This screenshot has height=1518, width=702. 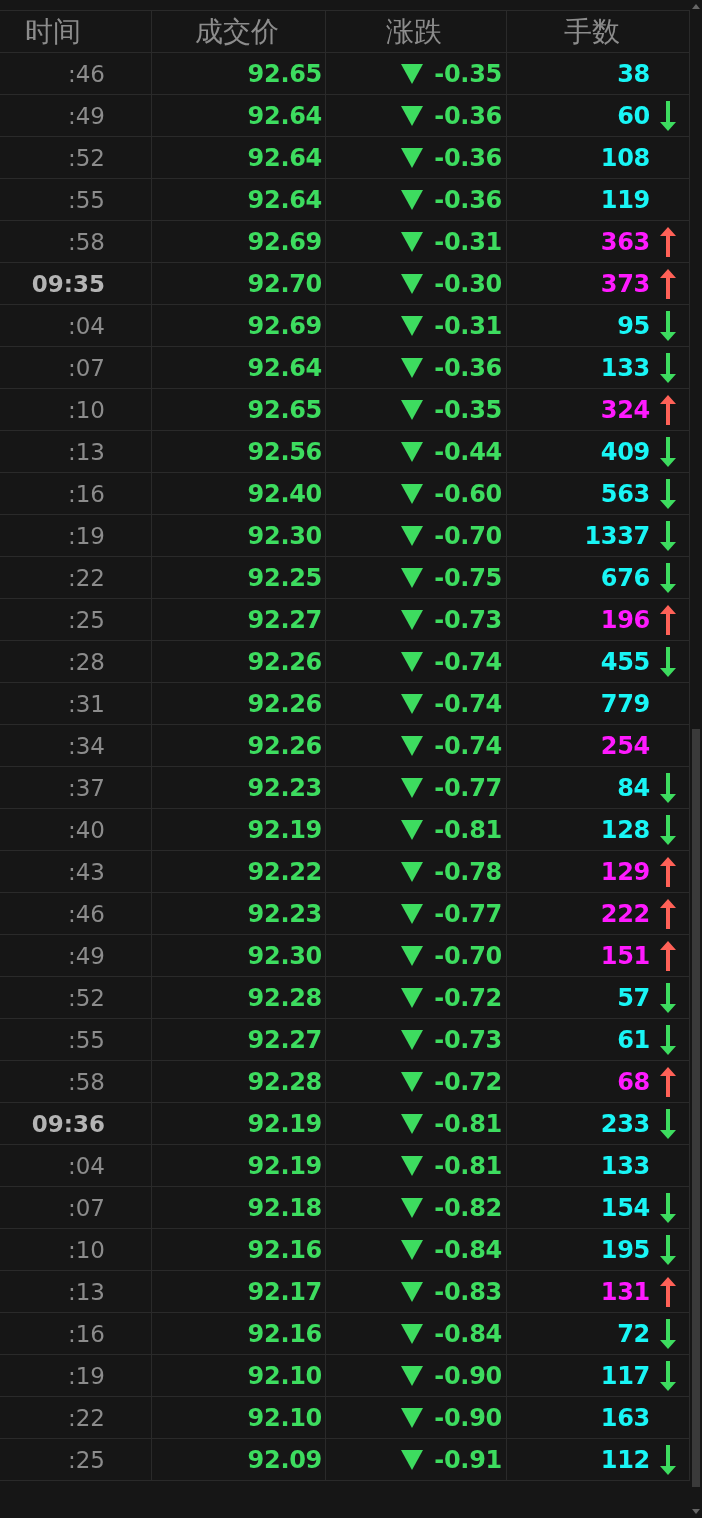 I want to click on volume-cell: 1337, so click(x=617, y=535).